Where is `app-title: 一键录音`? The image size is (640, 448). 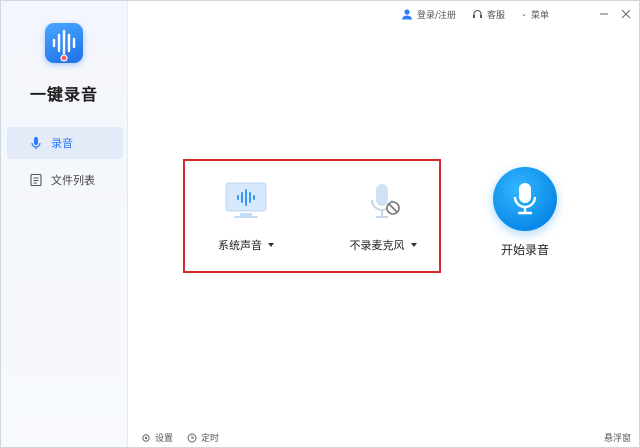 app-title: 一键录音 is located at coordinates (63, 94).